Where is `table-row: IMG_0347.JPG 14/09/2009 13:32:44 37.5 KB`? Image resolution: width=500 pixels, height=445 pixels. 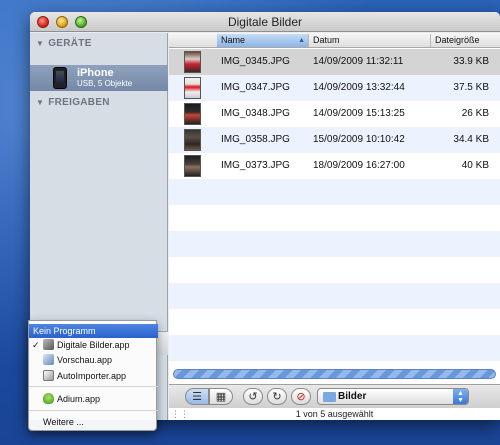
table-row: IMG_0347.JPG 14/09/2009 13:32:44 37.5 KB is located at coordinates (334, 88).